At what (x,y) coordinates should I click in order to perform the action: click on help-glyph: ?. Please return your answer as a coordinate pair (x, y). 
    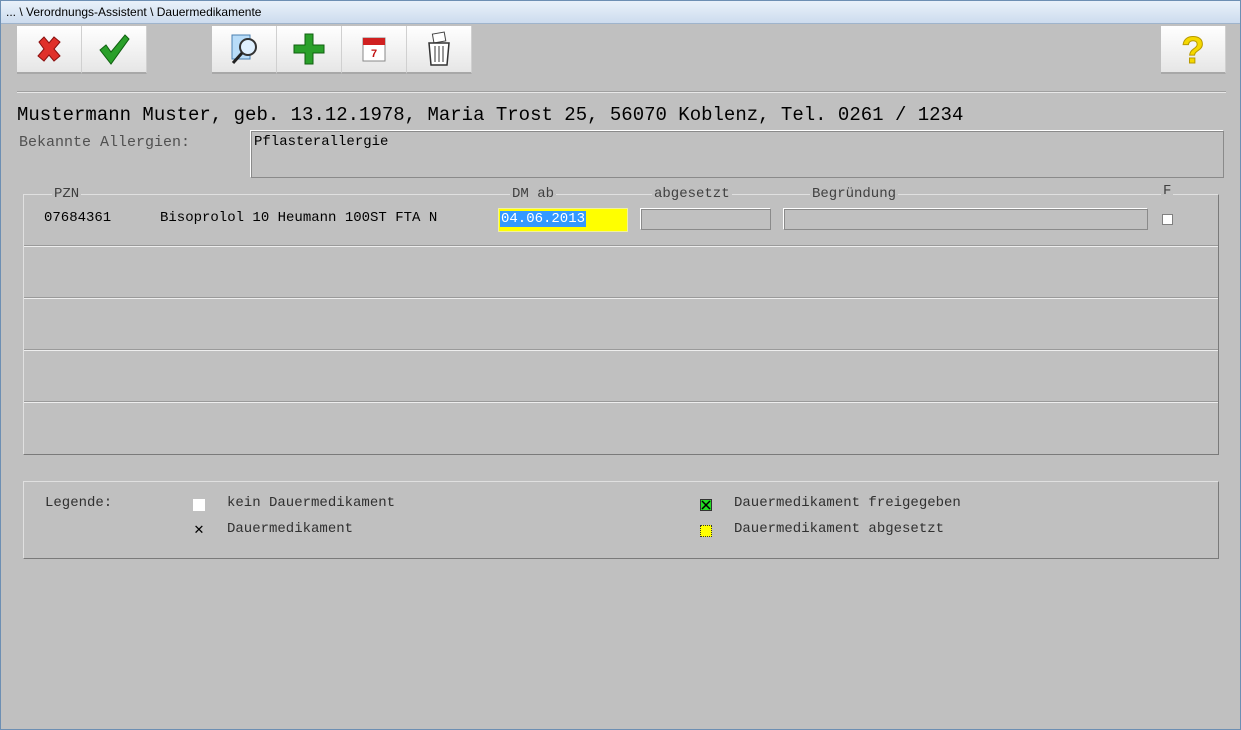
    Looking at the image, I should click on (1192, 49).